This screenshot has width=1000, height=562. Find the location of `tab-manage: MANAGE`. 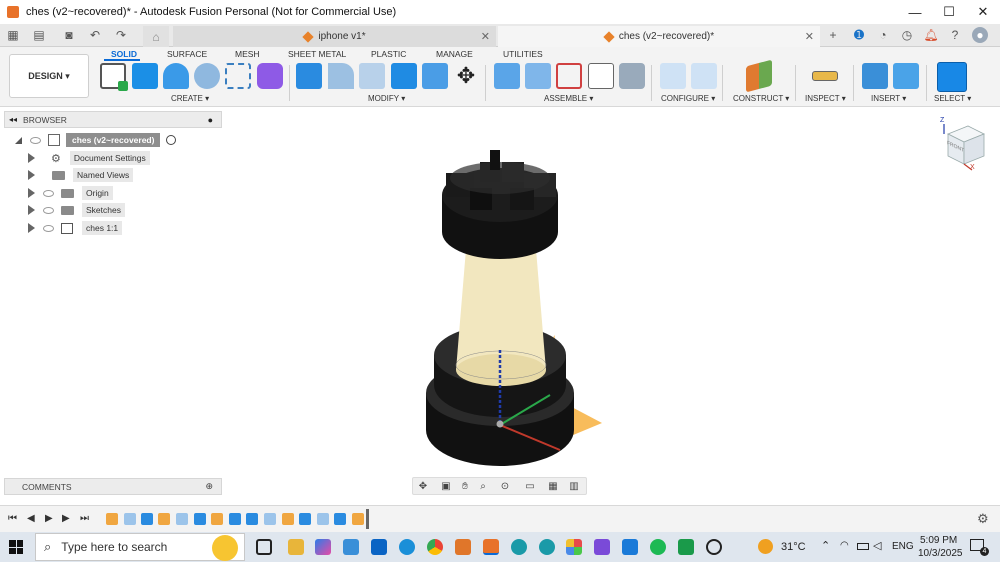

tab-manage: MANAGE is located at coordinates (454, 54).